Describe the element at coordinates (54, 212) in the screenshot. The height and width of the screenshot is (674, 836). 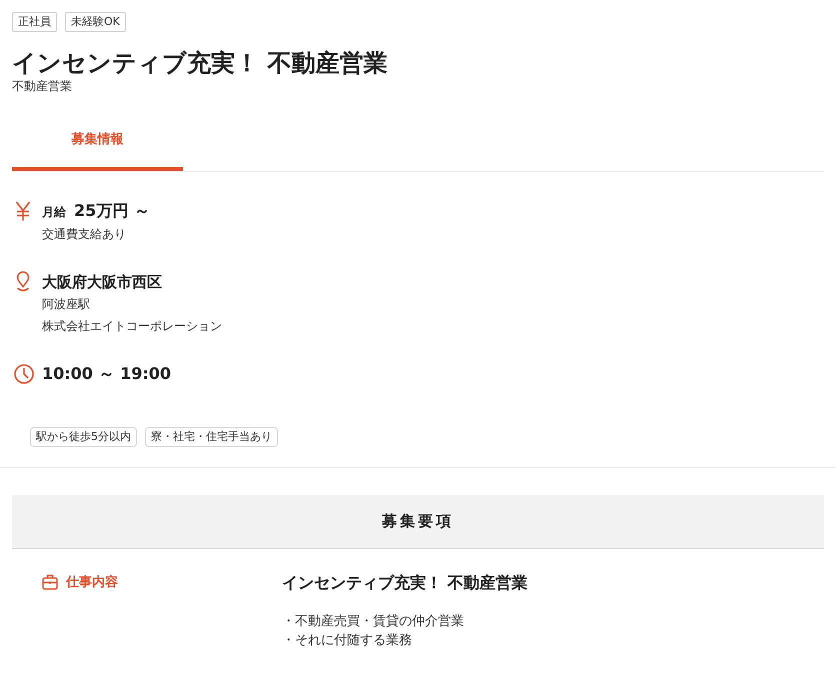
I see `salary-label: 月給` at that location.